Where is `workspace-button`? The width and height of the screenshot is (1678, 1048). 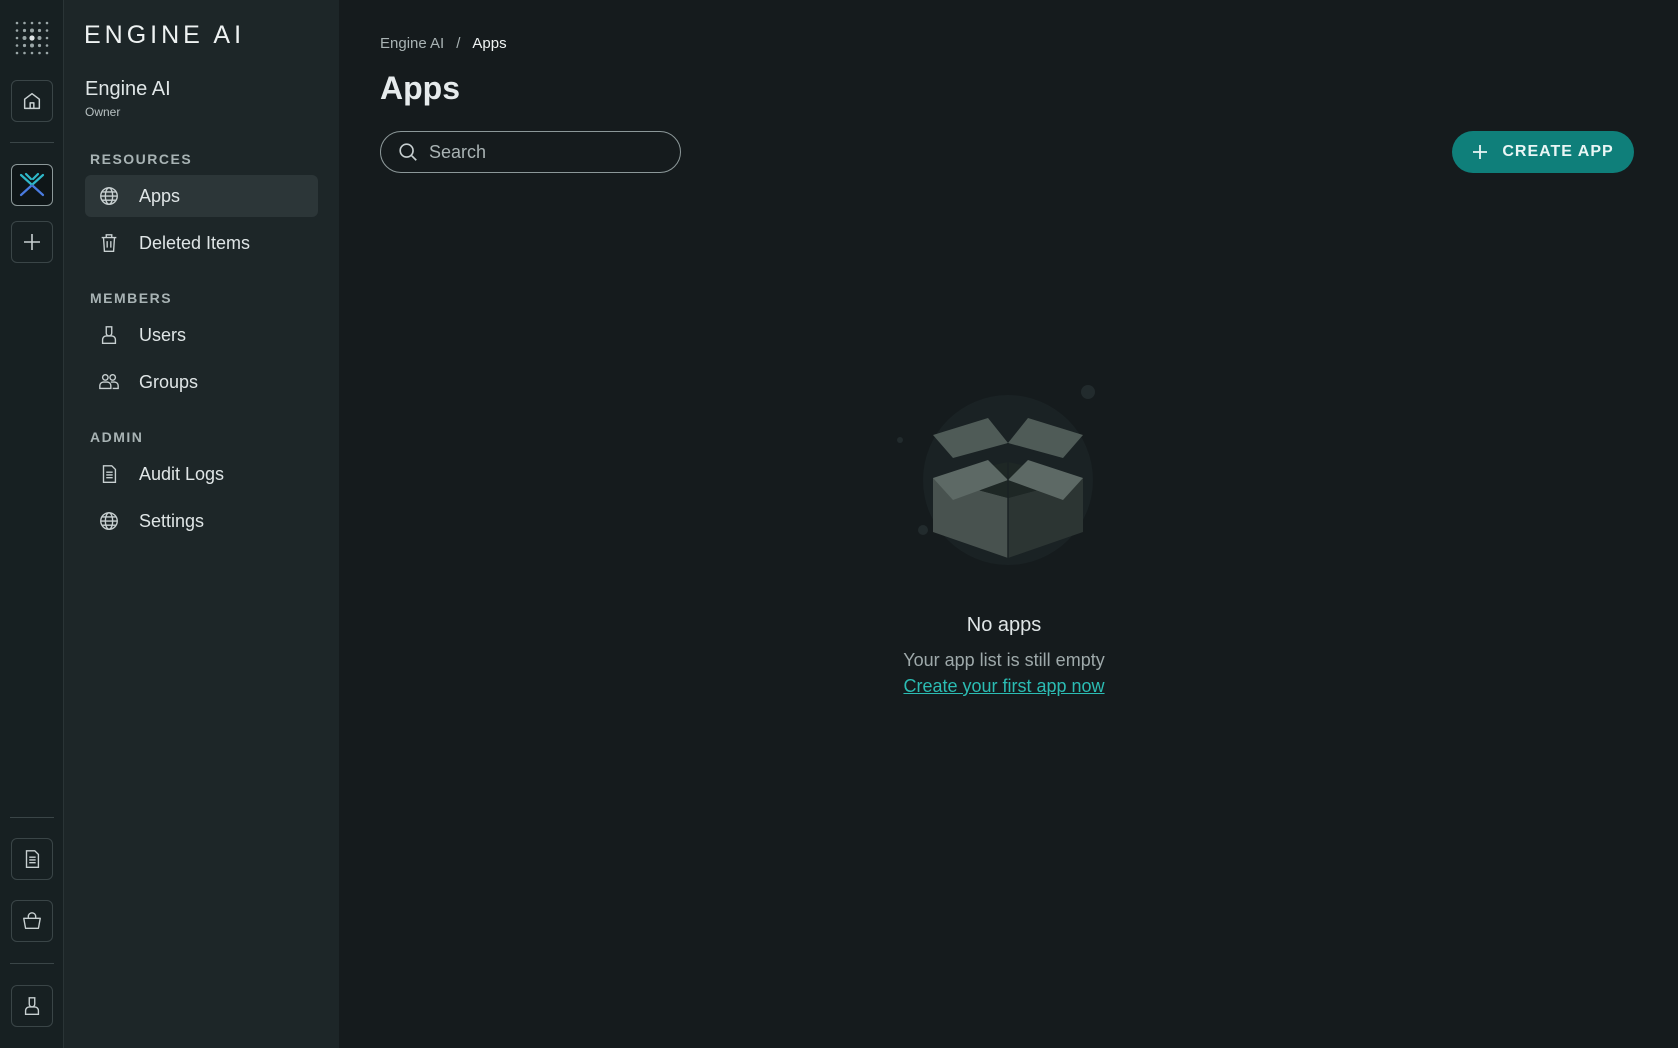 workspace-button is located at coordinates (32, 185).